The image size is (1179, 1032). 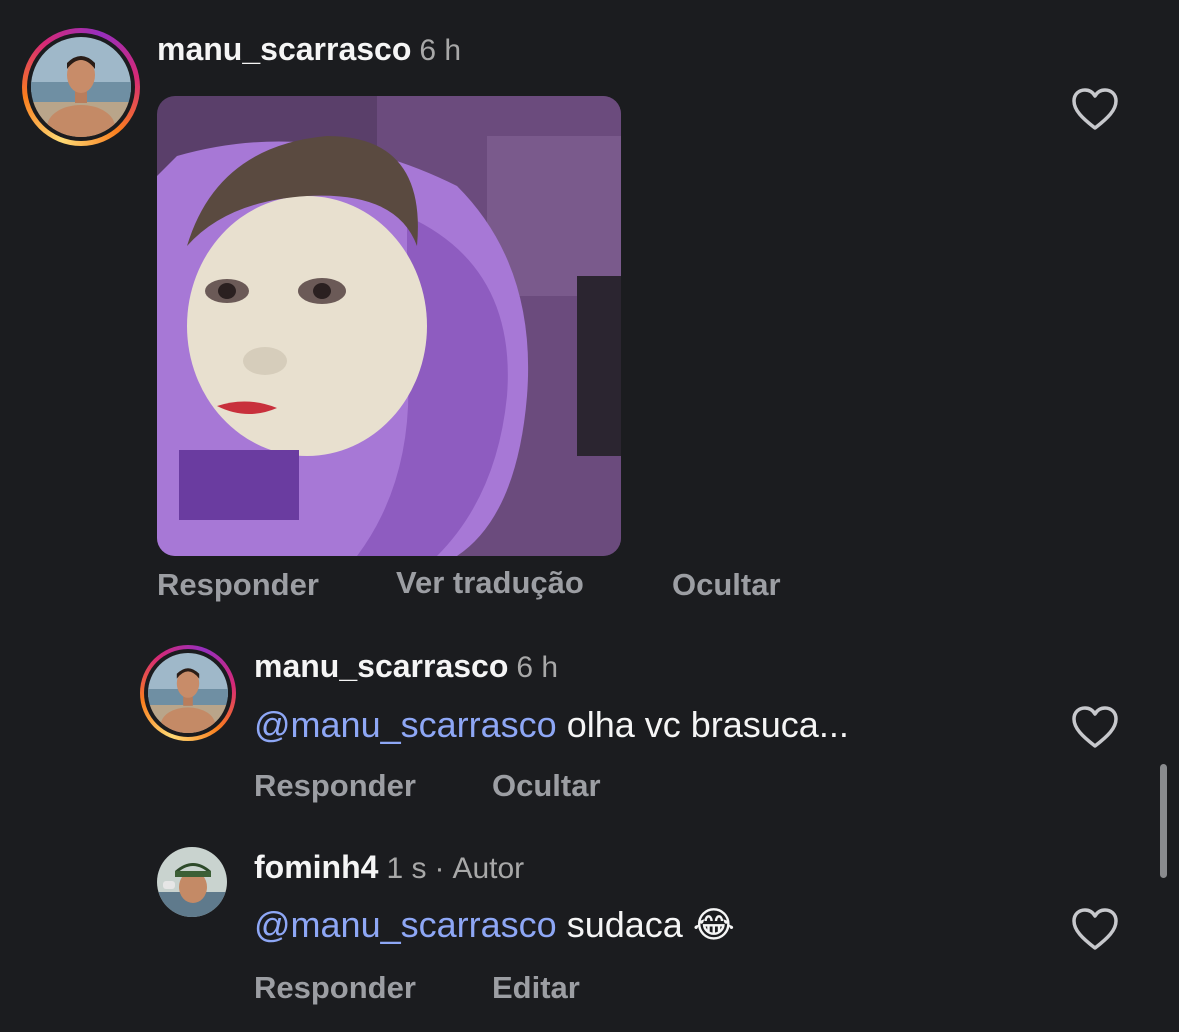 What do you see at coordinates (490, 583) in the screenshot?
I see `see-translation-button: Ver tradução` at bounding box center [490, 583].